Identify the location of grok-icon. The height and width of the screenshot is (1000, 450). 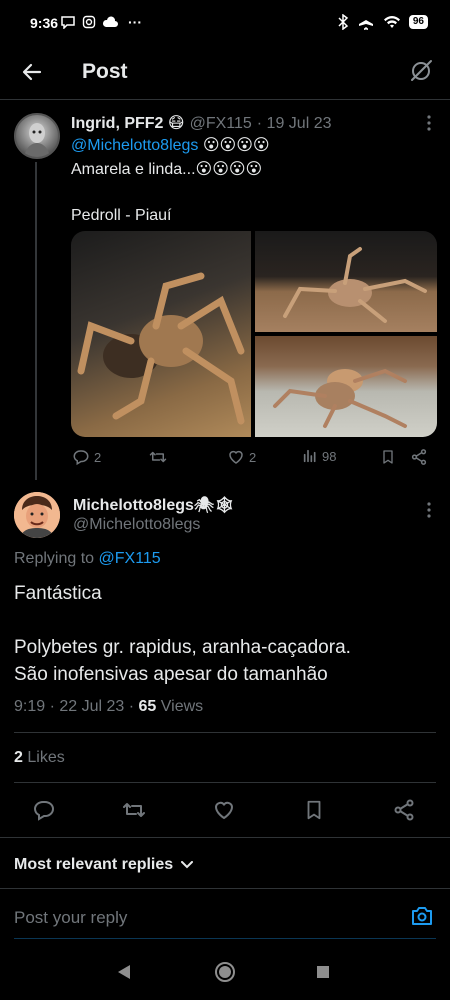
(421, 70).